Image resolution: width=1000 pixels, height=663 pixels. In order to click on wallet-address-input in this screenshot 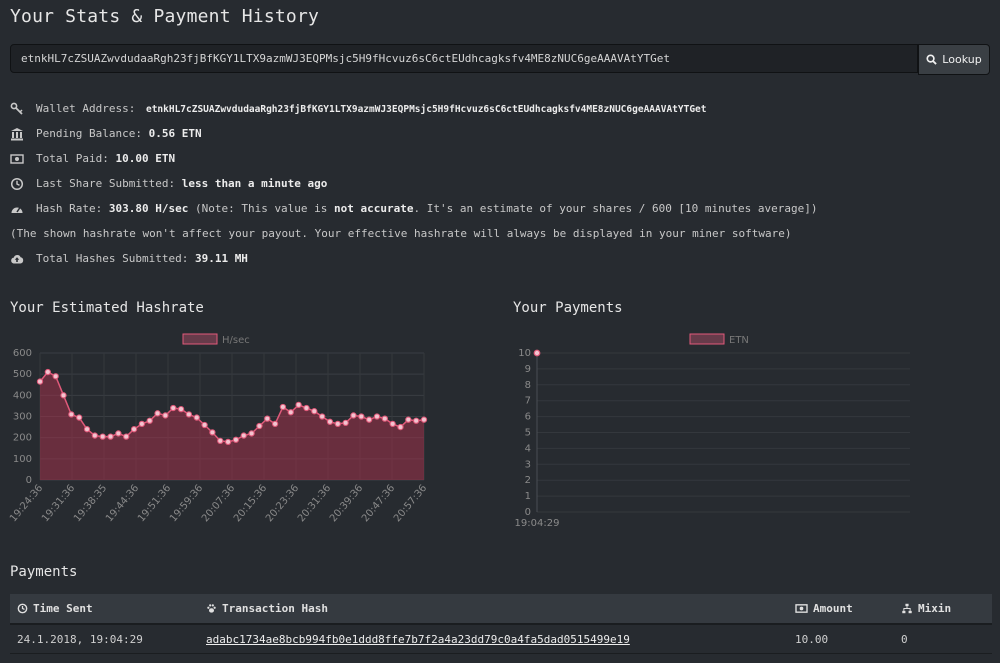, I will do `click(464, 58)`.